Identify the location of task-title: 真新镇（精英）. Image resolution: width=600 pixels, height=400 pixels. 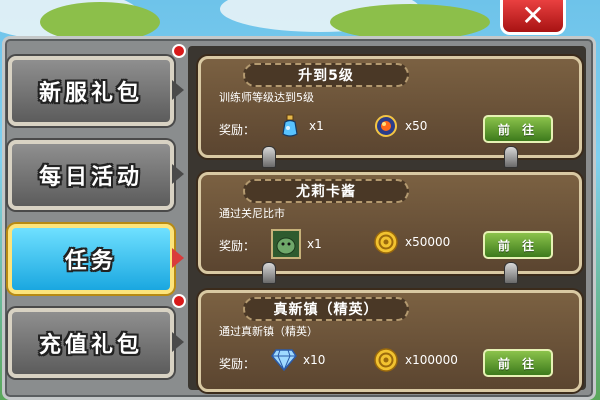
(326, 310).